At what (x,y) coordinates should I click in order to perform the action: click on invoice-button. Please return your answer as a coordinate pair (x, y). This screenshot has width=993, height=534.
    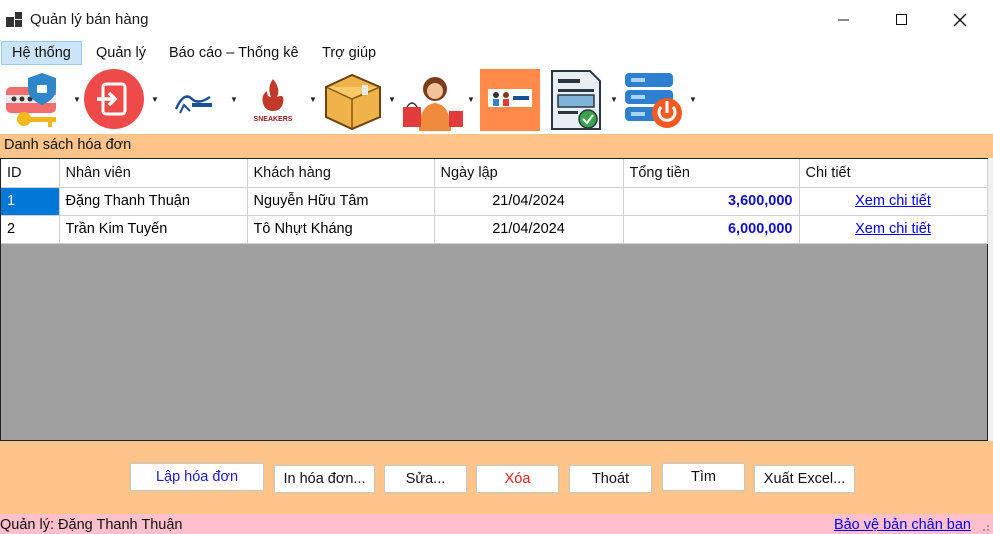
    Looking at the image, I should click on (576, 100).